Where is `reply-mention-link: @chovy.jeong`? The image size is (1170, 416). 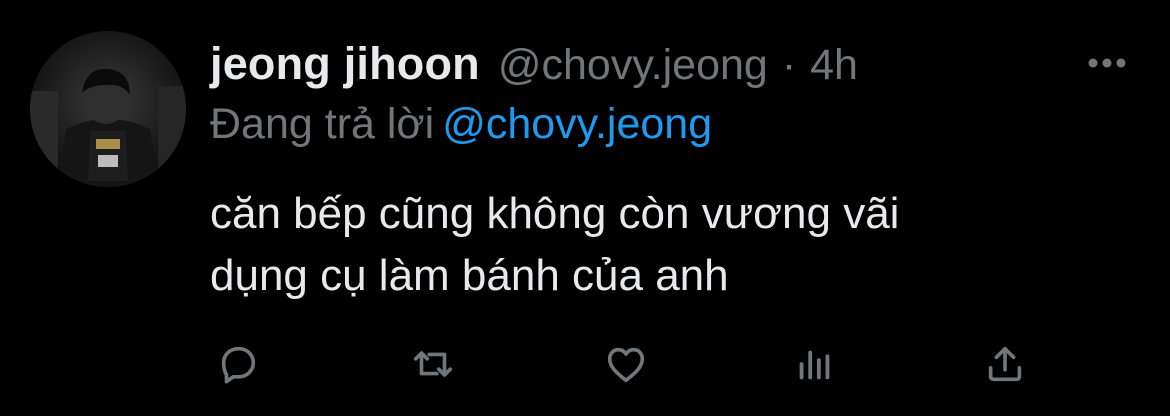
reply-mention-link: @chovy.jeong is located at coordinates (577, 124).